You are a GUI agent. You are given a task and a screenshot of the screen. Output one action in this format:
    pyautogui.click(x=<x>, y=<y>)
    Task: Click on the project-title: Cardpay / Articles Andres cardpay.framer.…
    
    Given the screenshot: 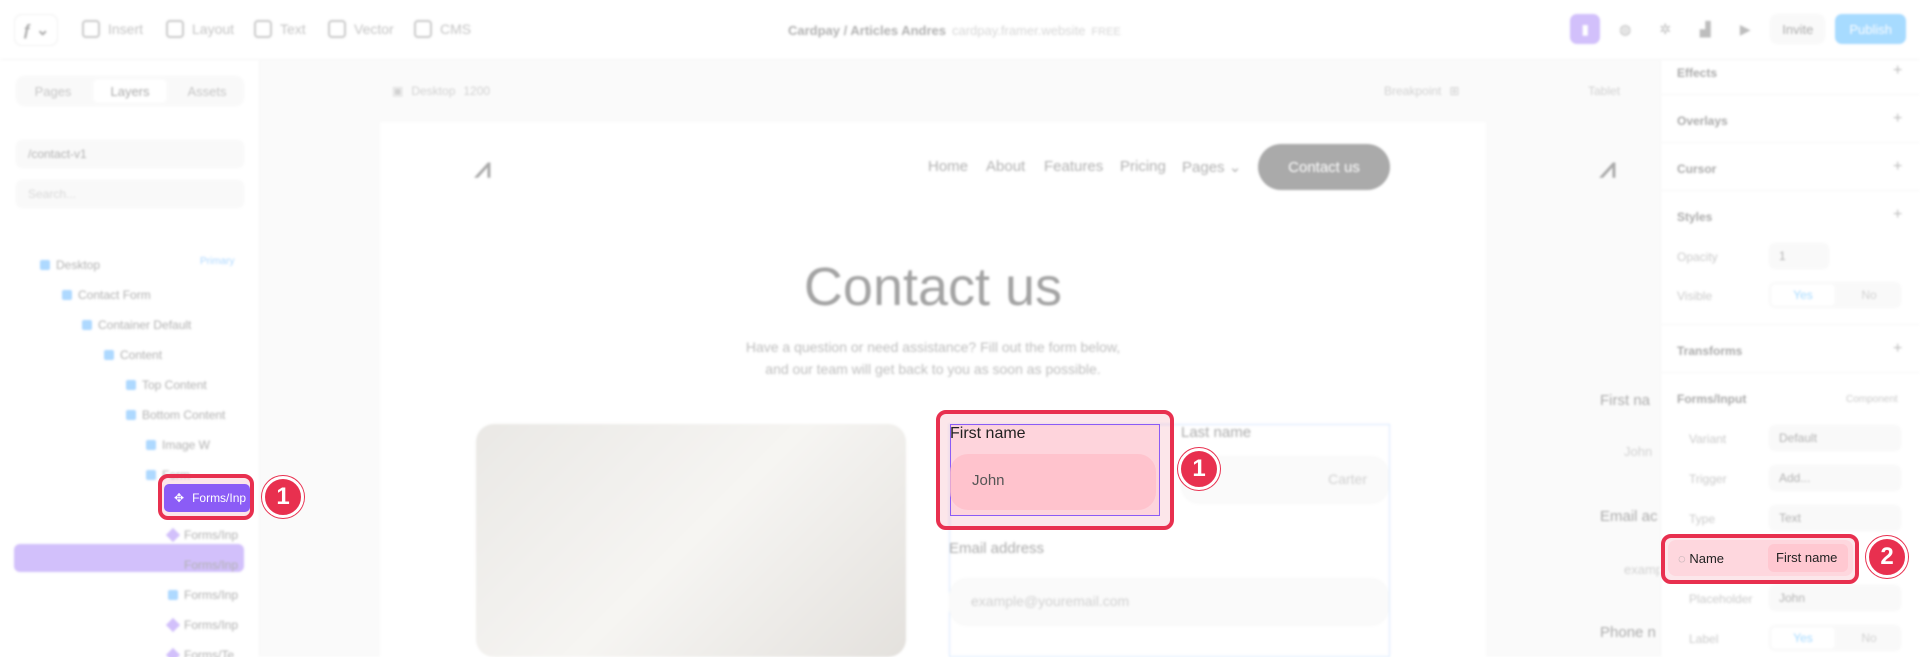 What is the action you would take?
    pyautogui.click(x=954, y=30)
    